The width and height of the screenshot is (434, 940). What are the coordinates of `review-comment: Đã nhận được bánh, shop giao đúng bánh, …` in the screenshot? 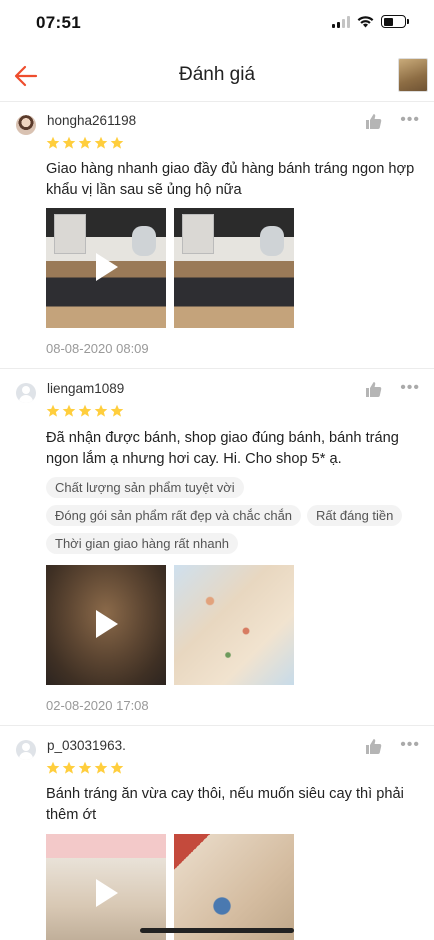 It's located at (222, 448).